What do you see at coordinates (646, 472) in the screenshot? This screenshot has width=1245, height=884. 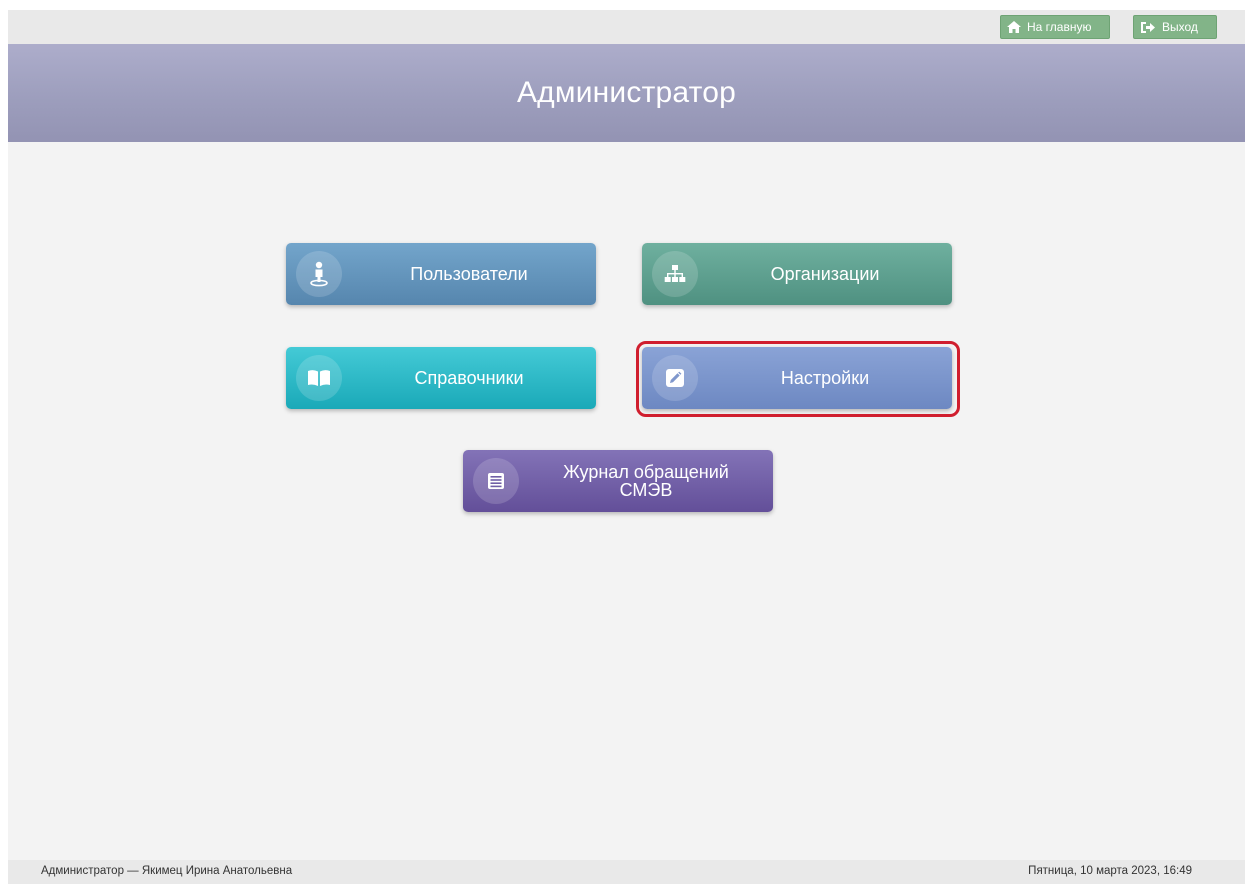 I see `smev-journal-label-line1: Журнал обращений` at bounding box center [646, 472].